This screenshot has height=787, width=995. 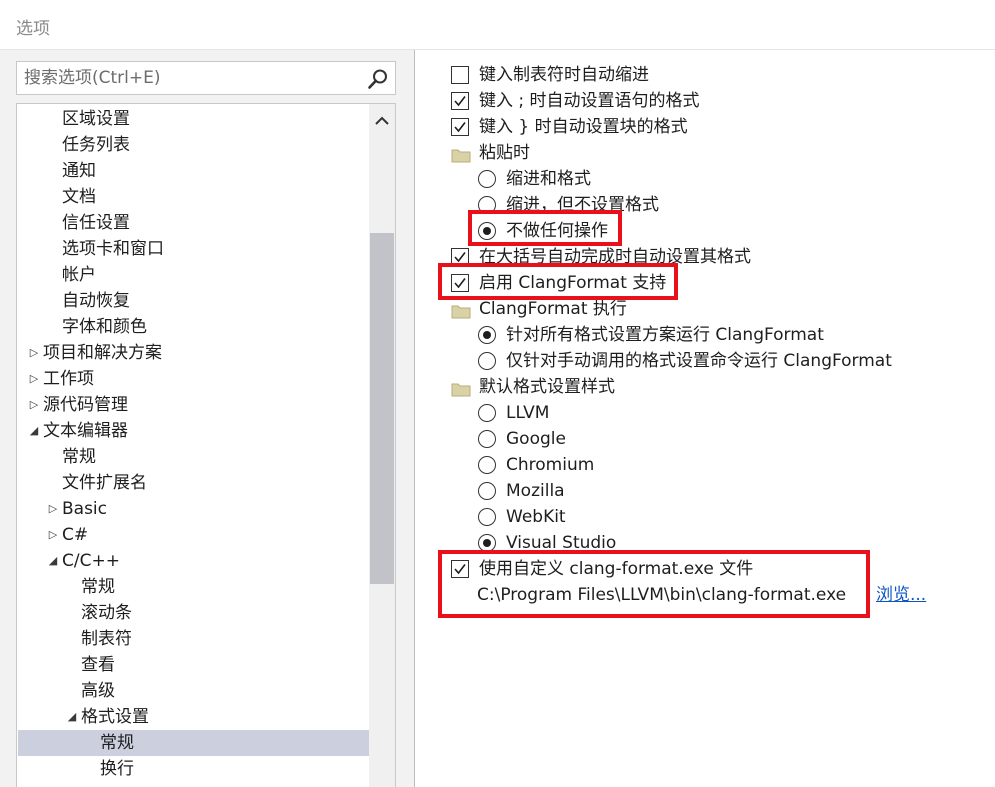 I want to click on style-llvm-radio, so click(x=487, y=413).